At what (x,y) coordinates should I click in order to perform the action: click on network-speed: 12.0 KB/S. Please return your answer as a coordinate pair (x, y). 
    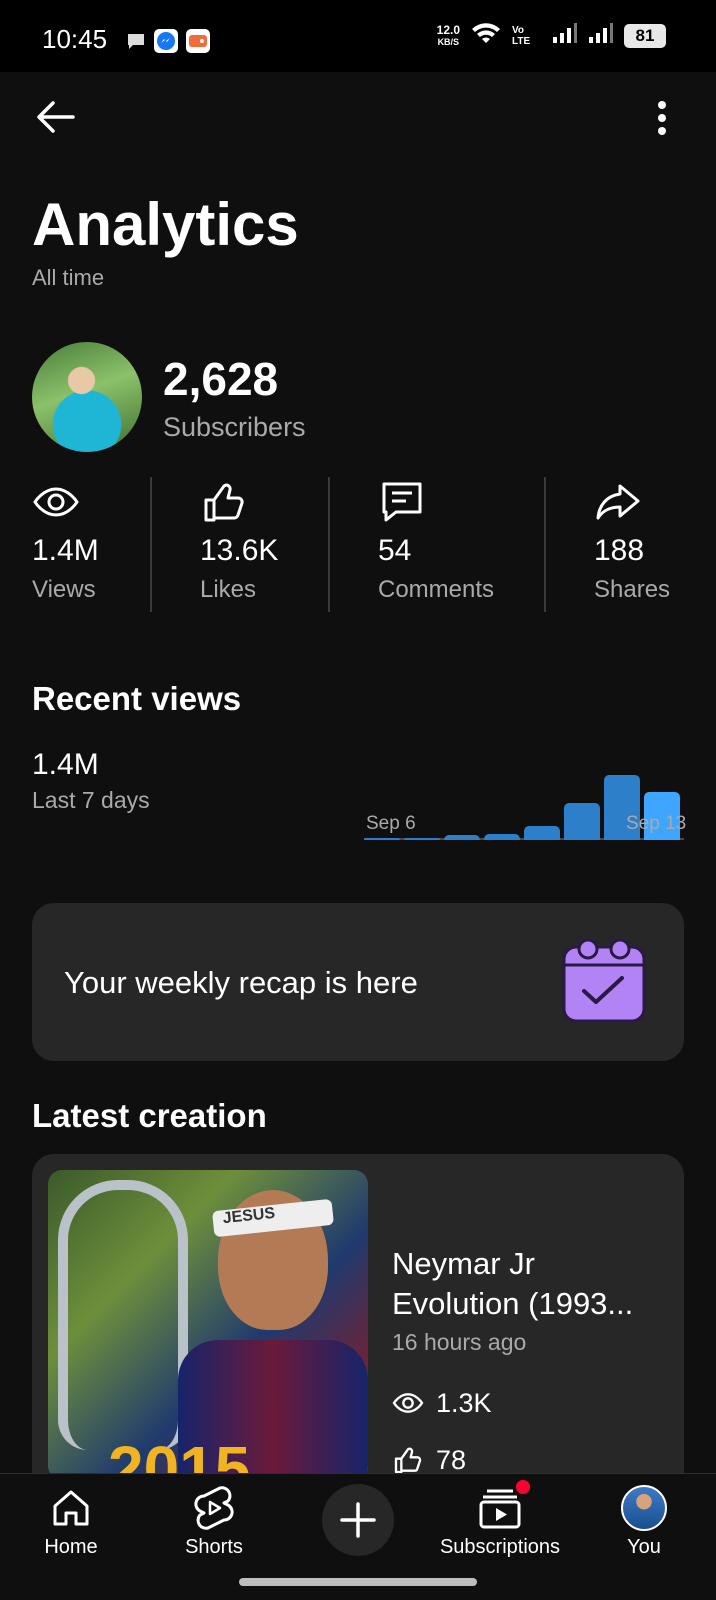
    Looking at the image, I should click on (448, 36).